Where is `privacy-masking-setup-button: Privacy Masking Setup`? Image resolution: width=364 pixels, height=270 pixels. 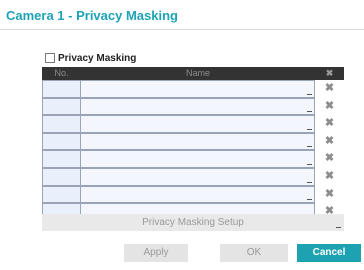 privacy-masking-setup-button: Privacy Masking Setup is located at coordinates (193, 222).